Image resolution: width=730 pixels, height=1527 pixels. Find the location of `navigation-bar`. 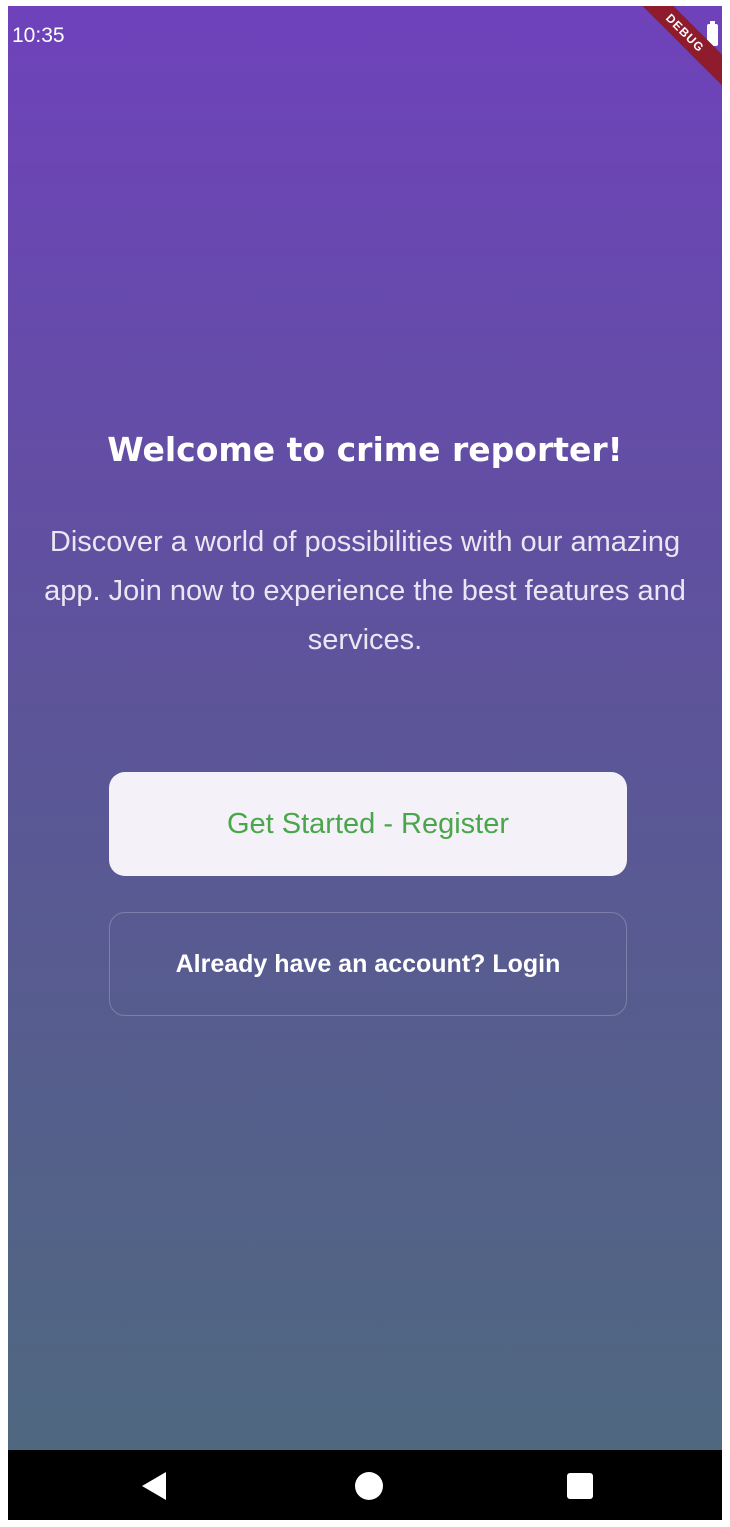

navigation-bar is located at coordinates (365, 1485).